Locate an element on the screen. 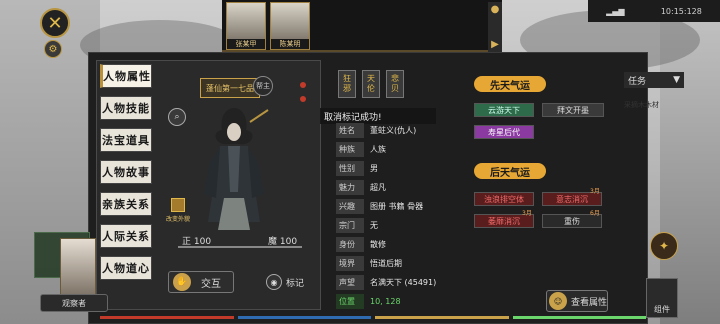  trait-char: 邪 is located at coordinates (347, 88).